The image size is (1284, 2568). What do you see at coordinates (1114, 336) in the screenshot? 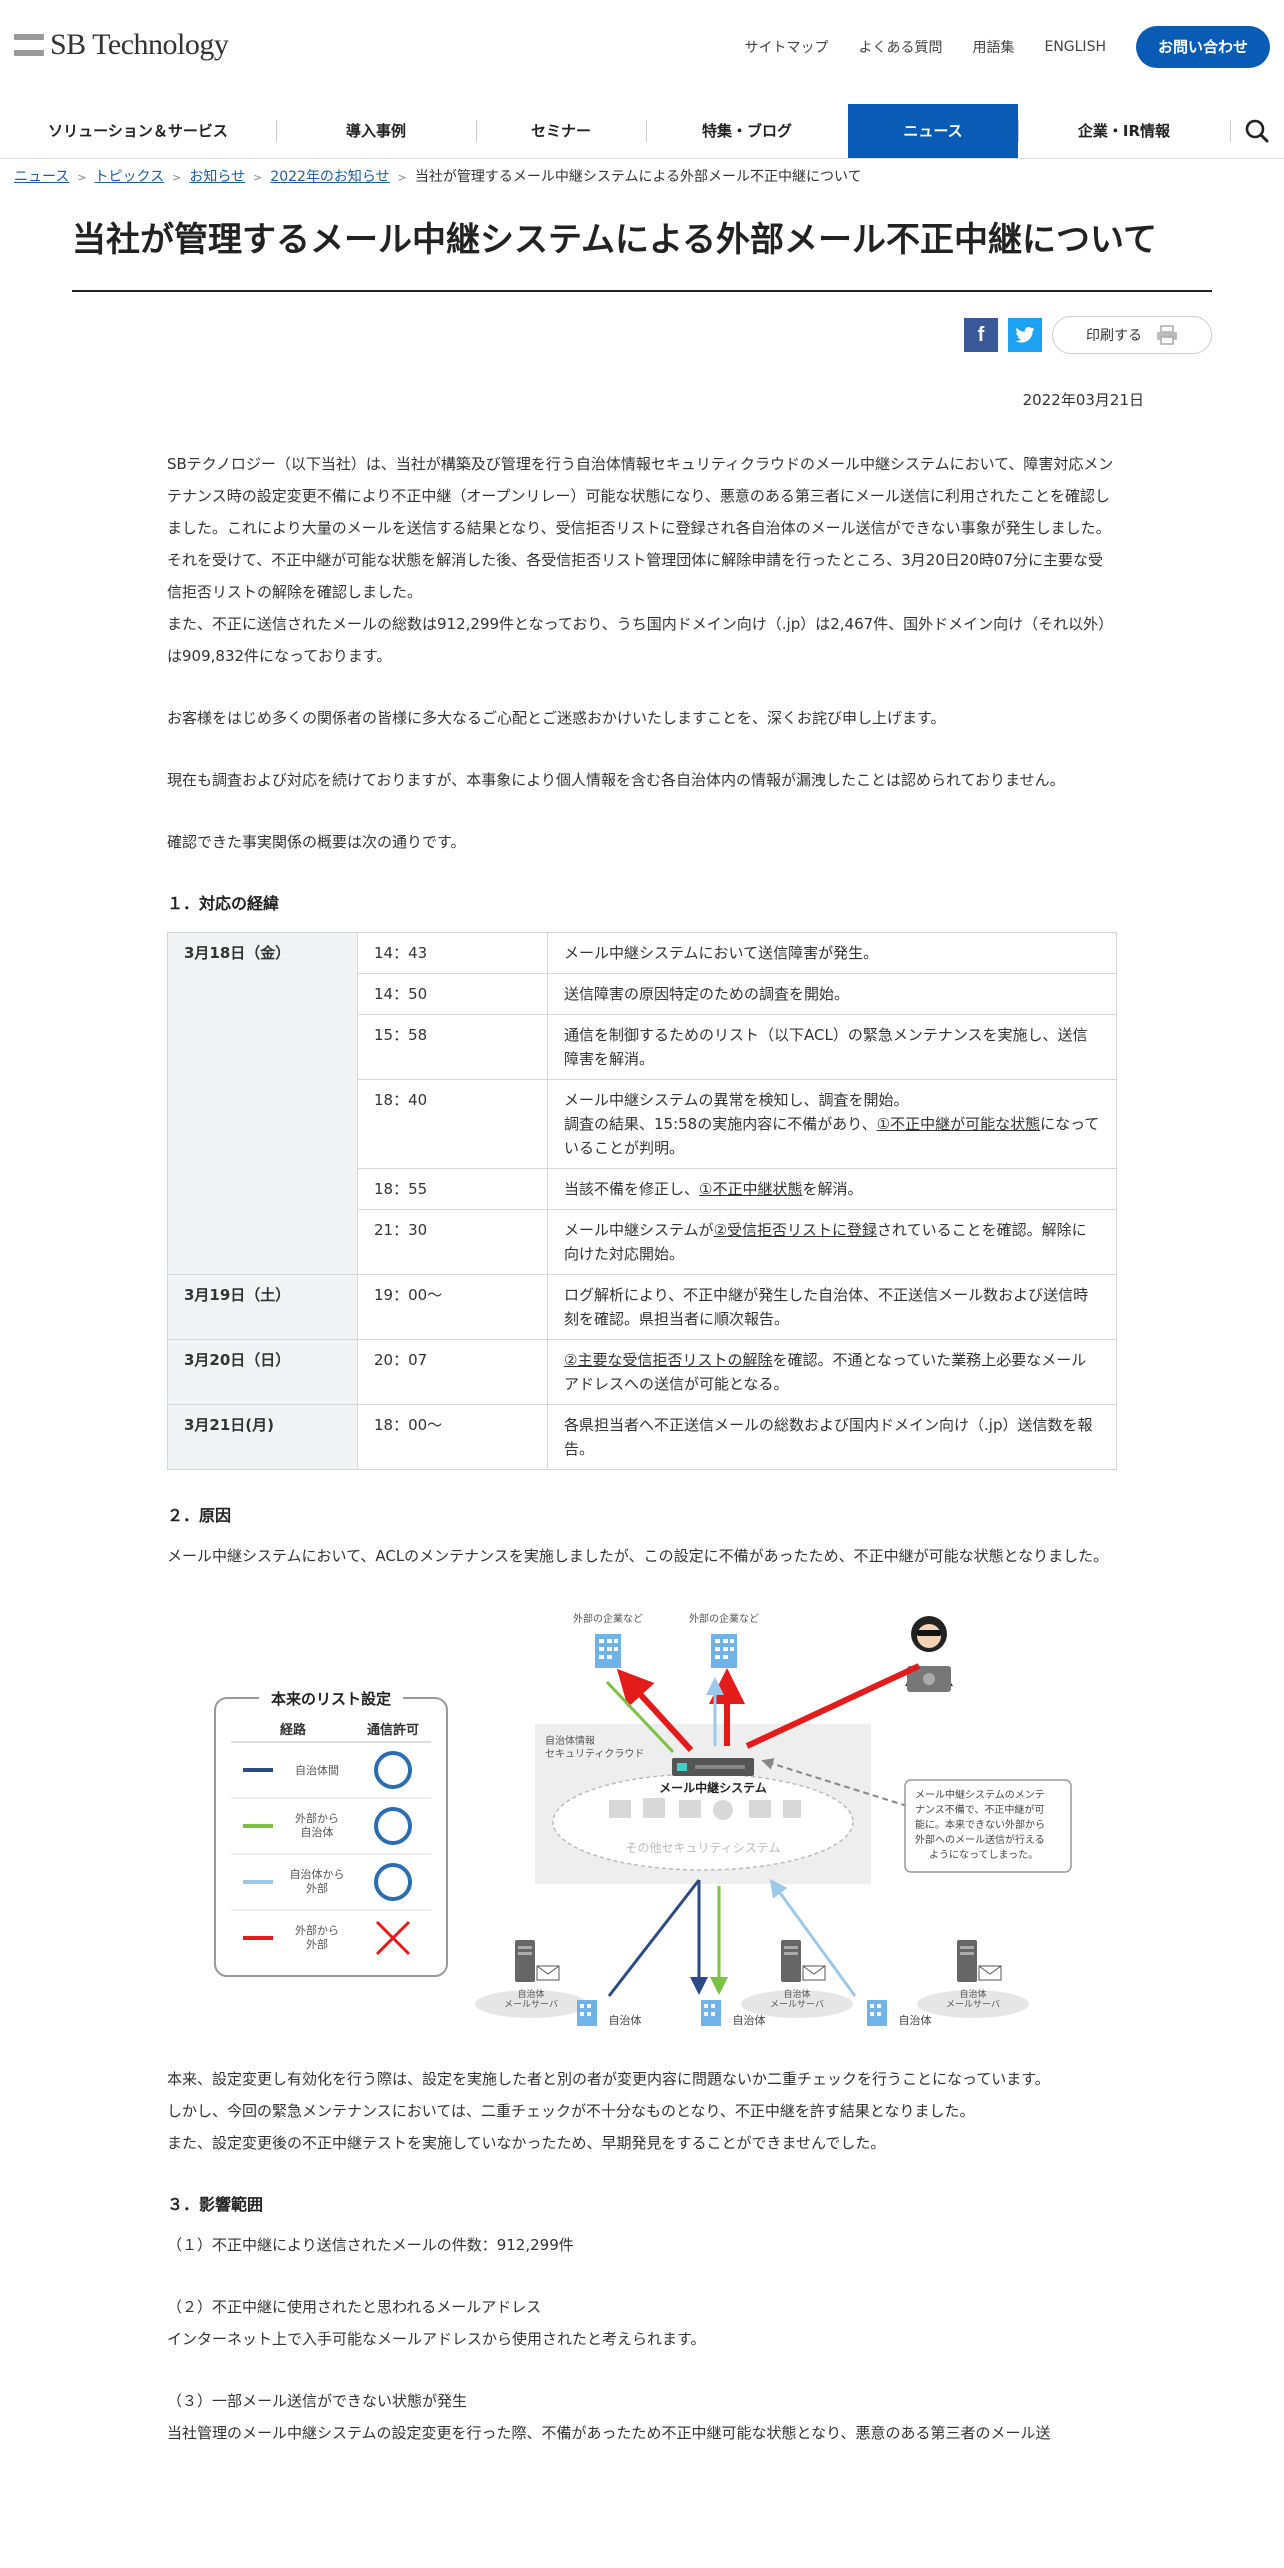
I see `print-label: 印刷する` at bounding box center [1114, 336].